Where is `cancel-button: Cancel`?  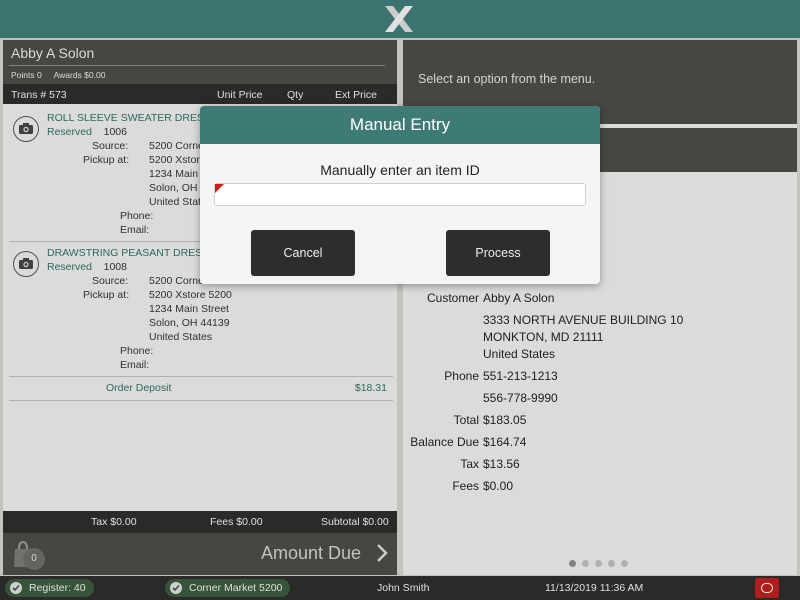
cancel-button: Cancel is located at coordinates (303, 253).